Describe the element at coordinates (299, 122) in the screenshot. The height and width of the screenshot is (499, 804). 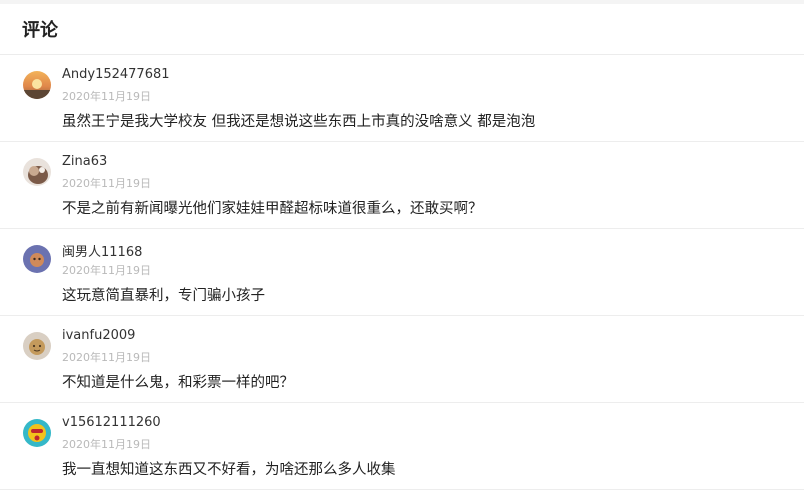
I see `comment-text: 虽然王宁是我大学校友 但我还是想说这些东西上市真的没啥意义 都是泡泡` at that location.